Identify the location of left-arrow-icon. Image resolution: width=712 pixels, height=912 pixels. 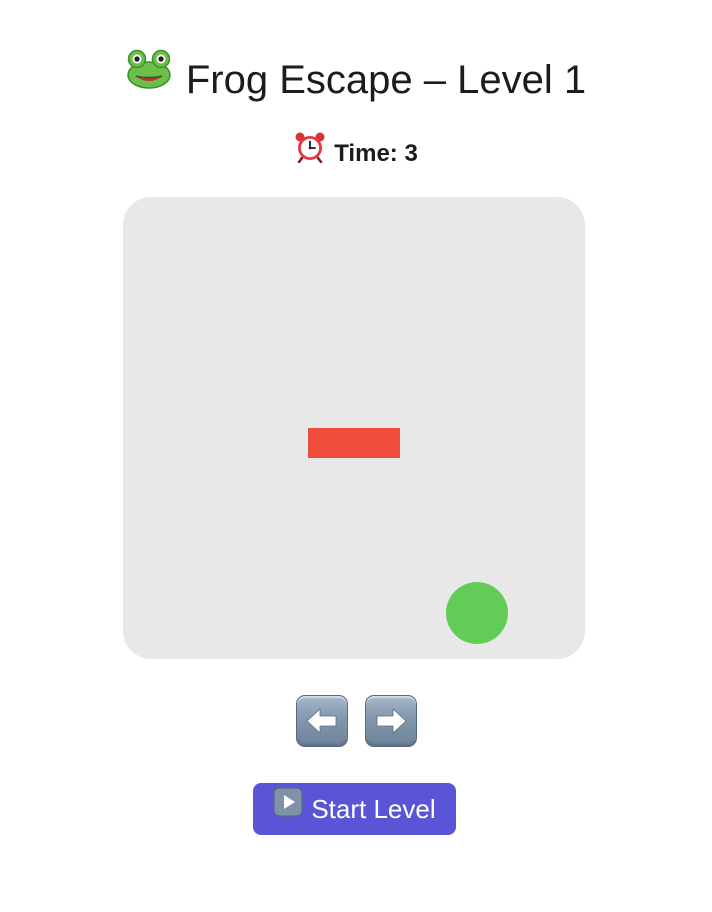
(322, 721).